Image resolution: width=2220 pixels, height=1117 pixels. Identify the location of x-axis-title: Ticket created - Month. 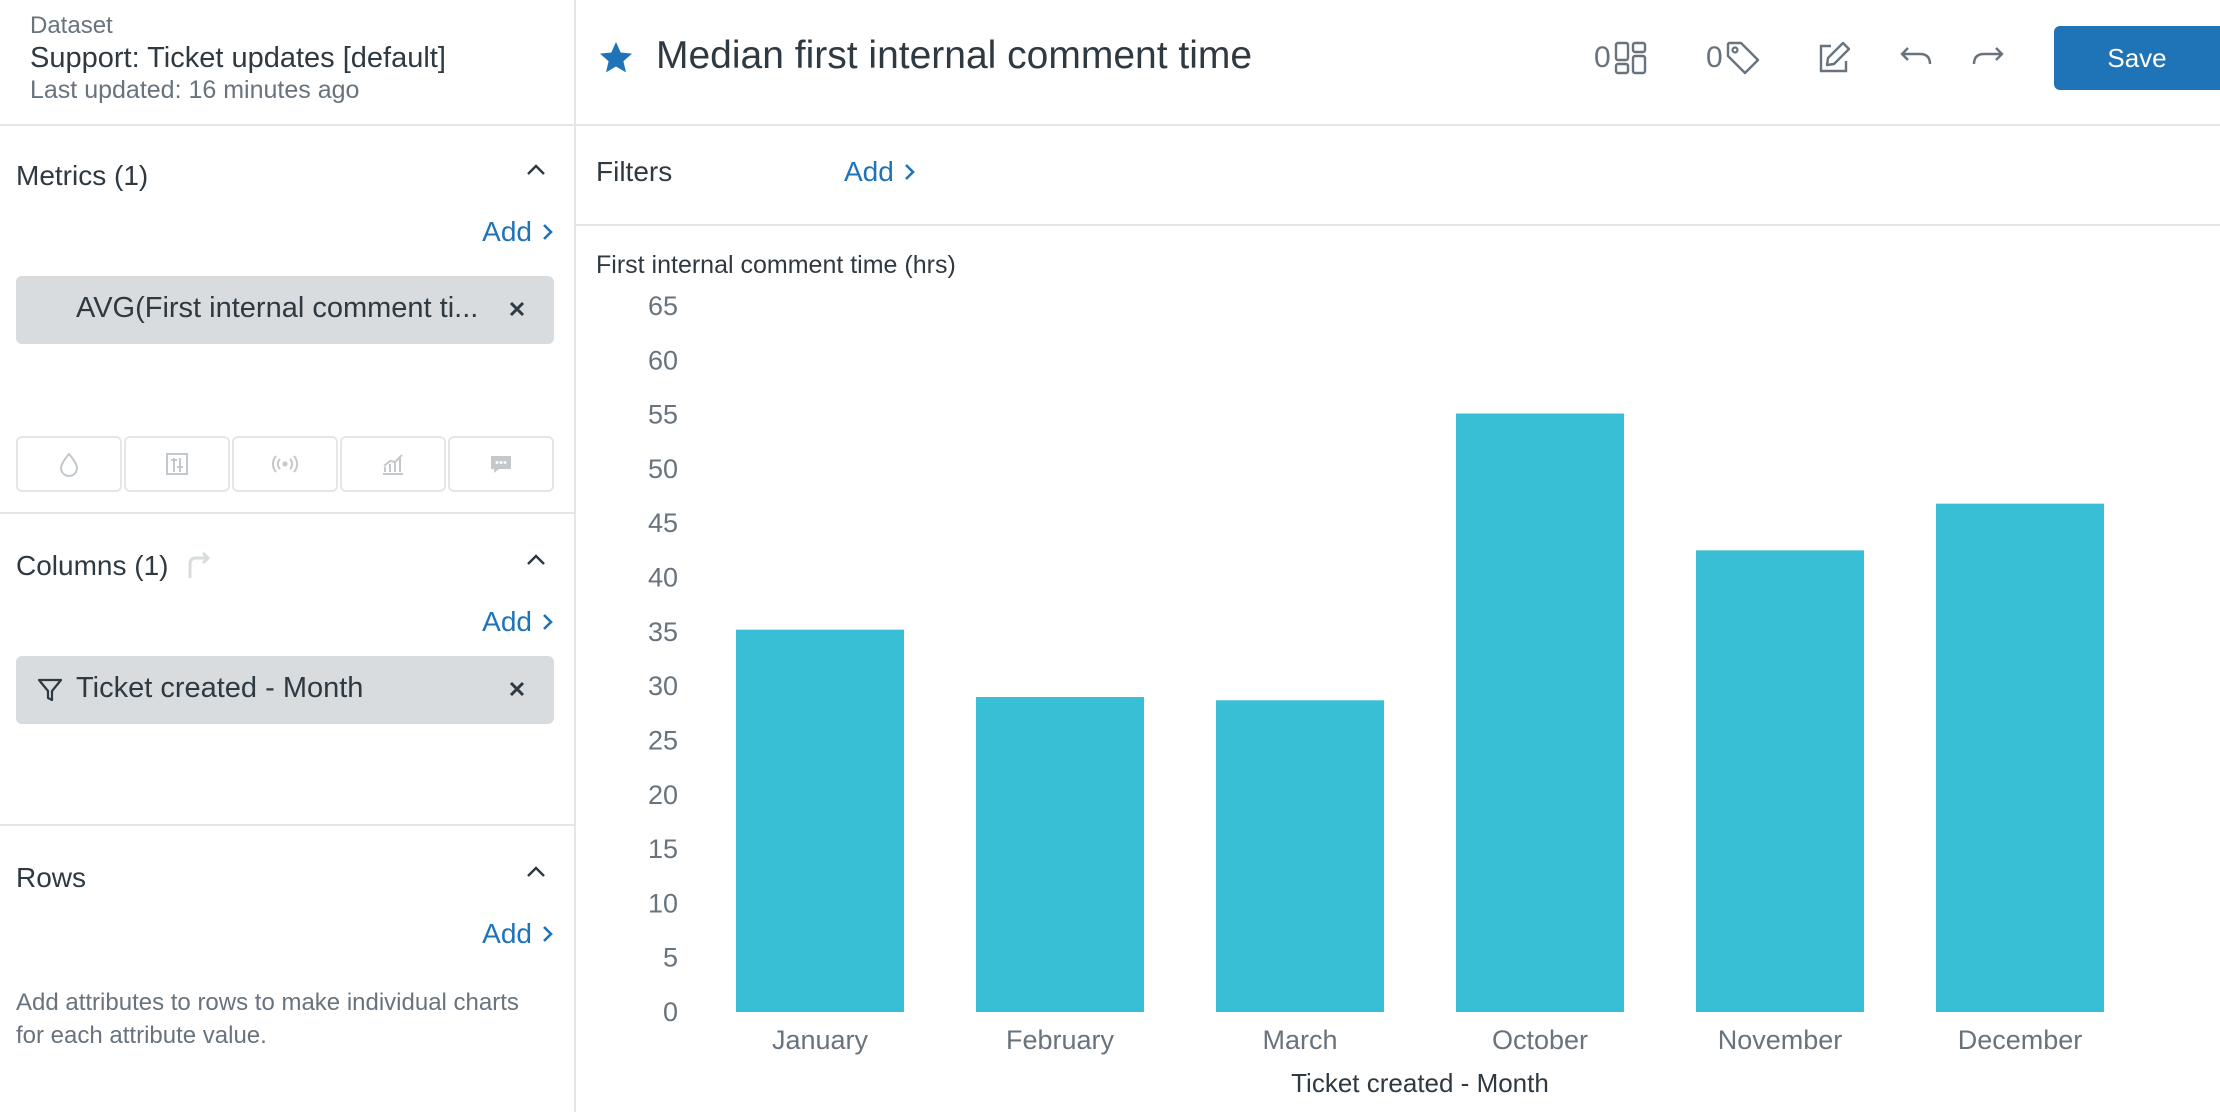
(1420, 1083).